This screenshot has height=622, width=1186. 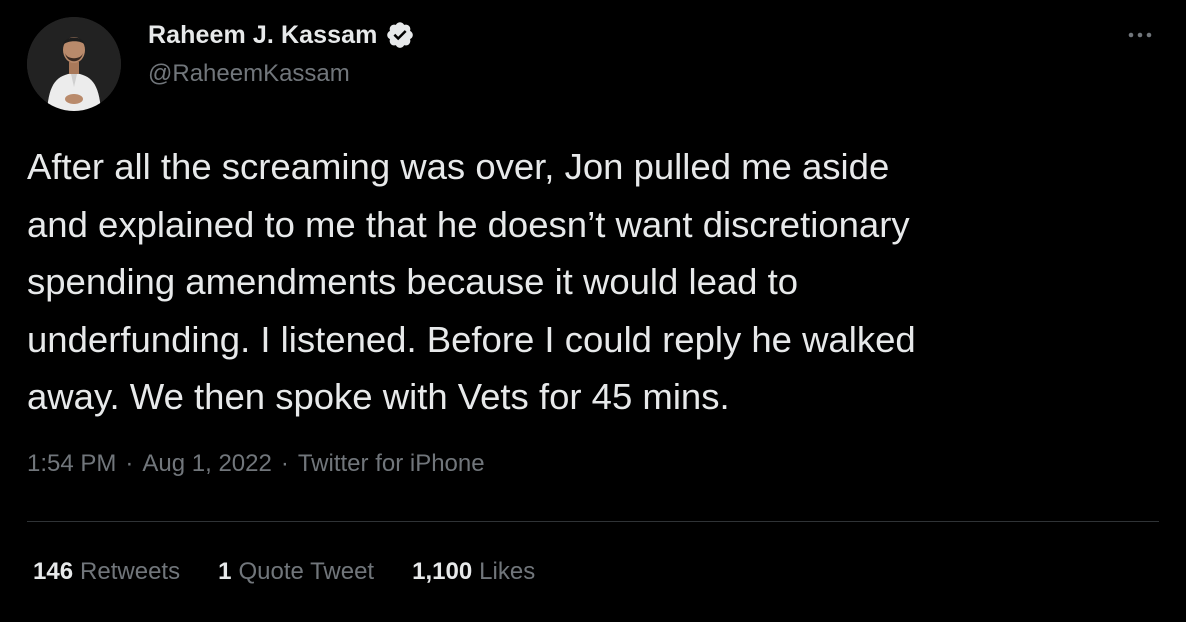 What do you see at coordinates (473, 572) in the screenshot?
I see `likes-stat: 1,100 Likes` at bounding box center [473, 572].